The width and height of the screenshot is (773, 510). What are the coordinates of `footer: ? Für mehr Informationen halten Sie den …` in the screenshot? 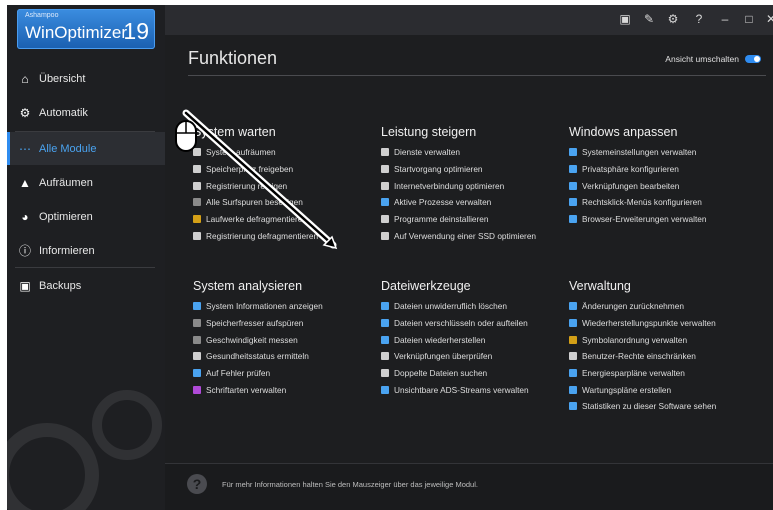 It's located at (469, 486).